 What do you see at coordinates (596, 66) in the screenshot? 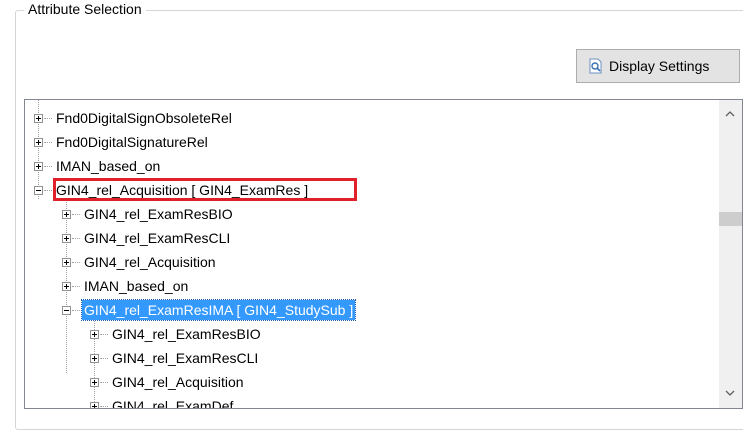
I see `magnifier-page-icon` at bounding box center [596, 66].